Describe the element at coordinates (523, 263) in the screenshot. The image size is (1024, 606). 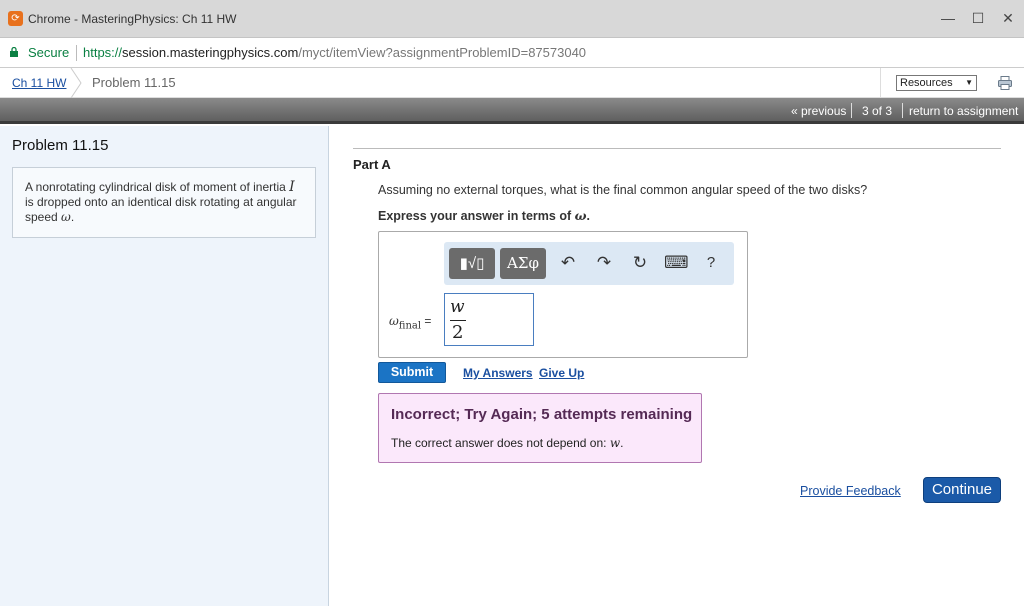
I see `greek-symbols-button: ΑΣφ` at that location.